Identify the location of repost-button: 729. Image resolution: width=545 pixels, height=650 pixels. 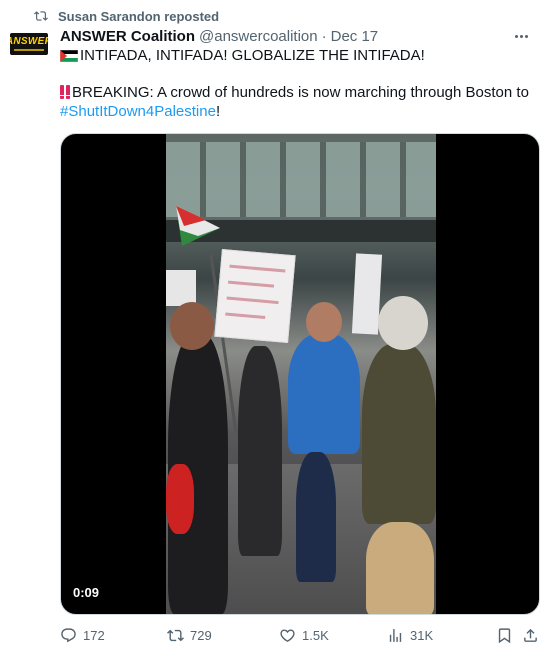
(189, 635).